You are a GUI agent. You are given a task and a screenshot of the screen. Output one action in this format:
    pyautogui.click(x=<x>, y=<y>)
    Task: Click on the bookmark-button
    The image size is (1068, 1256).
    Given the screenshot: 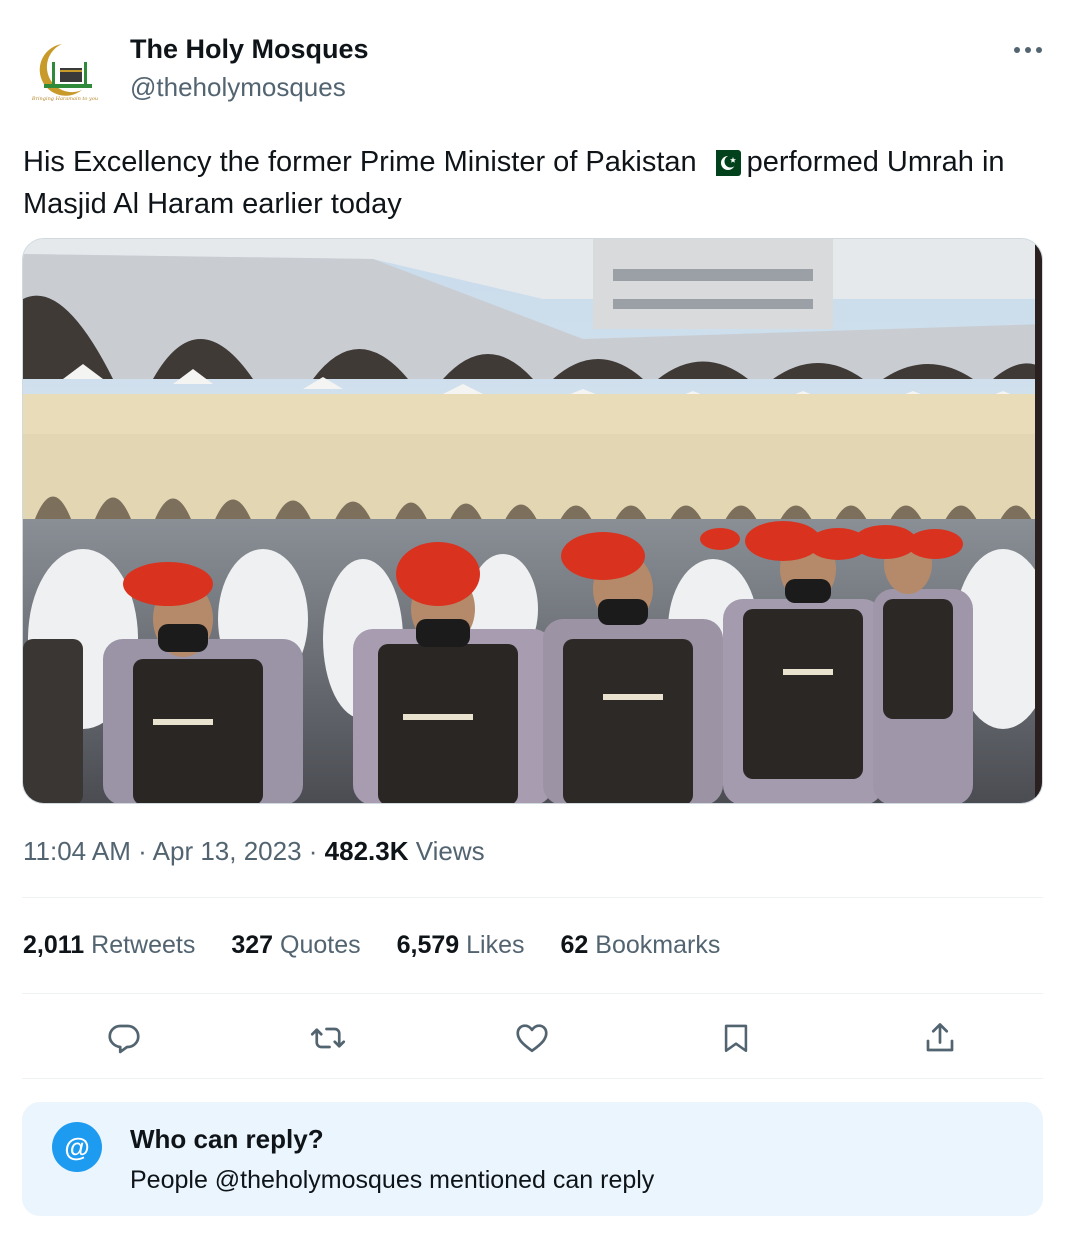 What is the action you would take?
    pyautogui.click(x=736, y=1038)
    